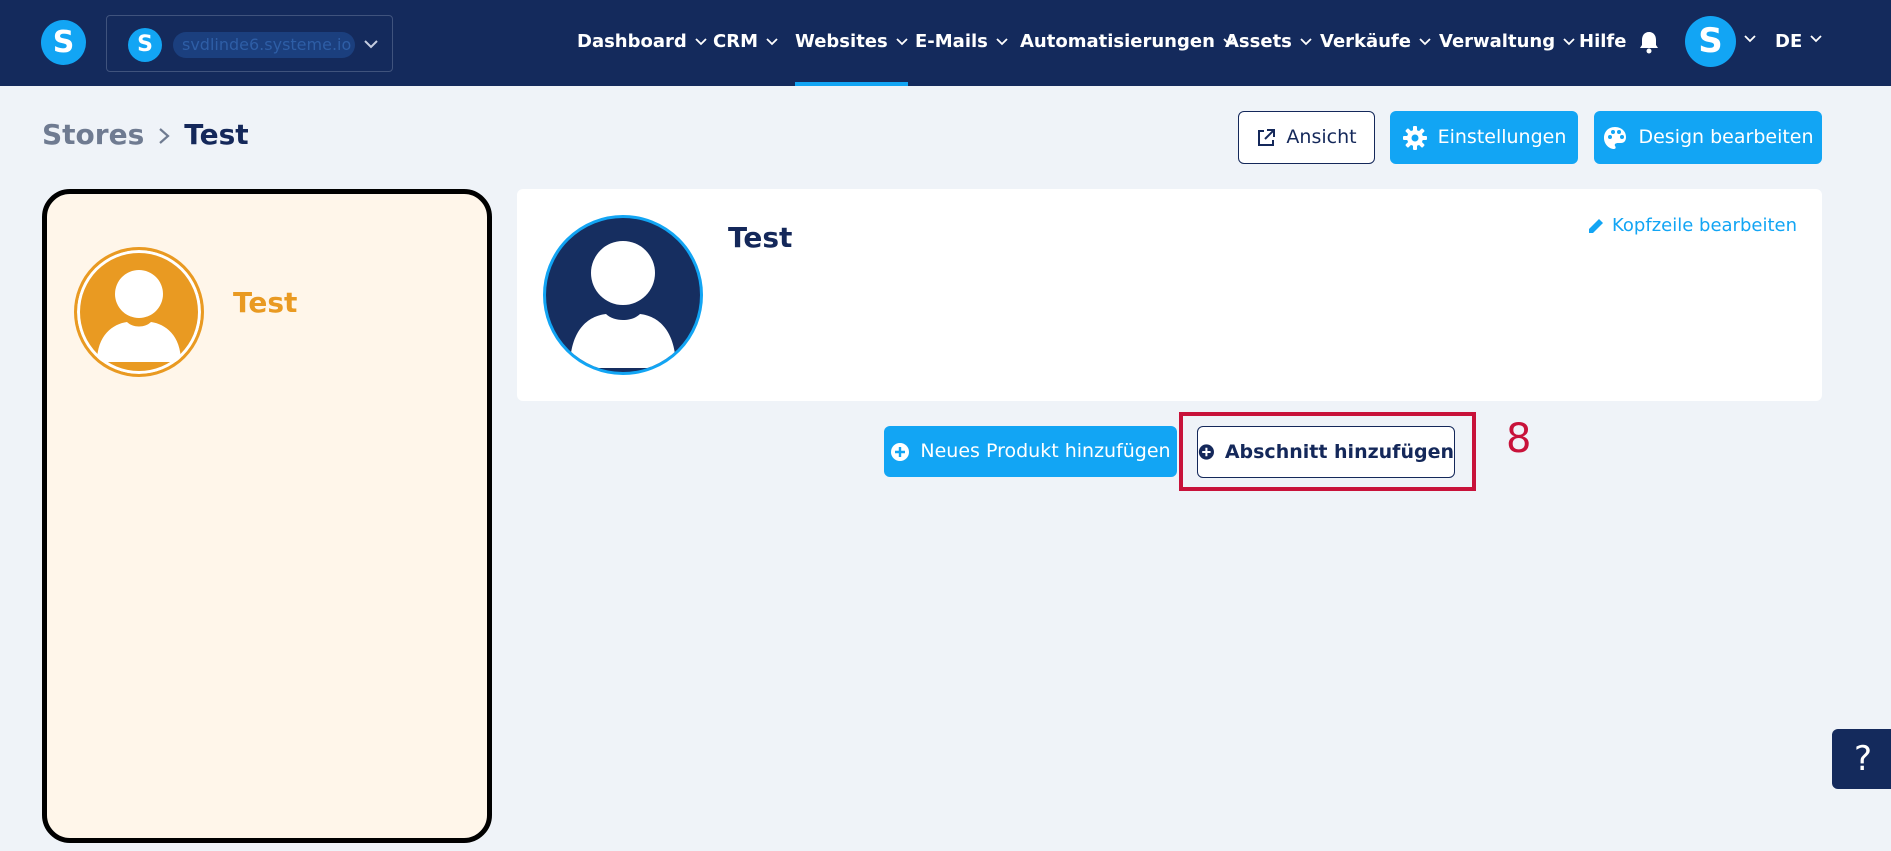 The height and width of the screenshot is (851, 1891). Describe the element at coordinates (1258, 41) in the screenshot. I see `nav-assets-label: Assets` at that location.